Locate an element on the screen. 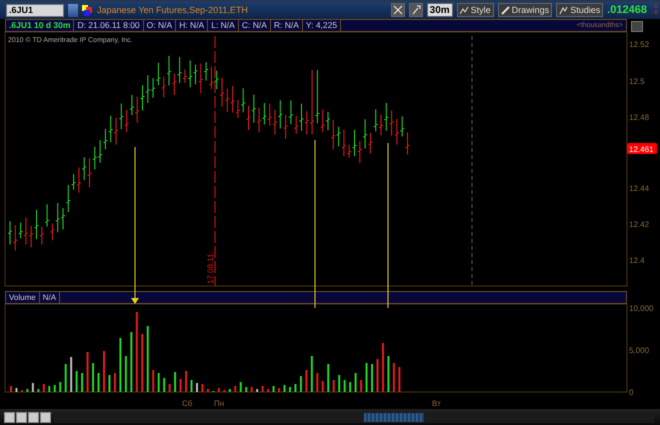 The width and height of the screenshot is (660, 425). pencil-icon is located at coordinates (505, 10).